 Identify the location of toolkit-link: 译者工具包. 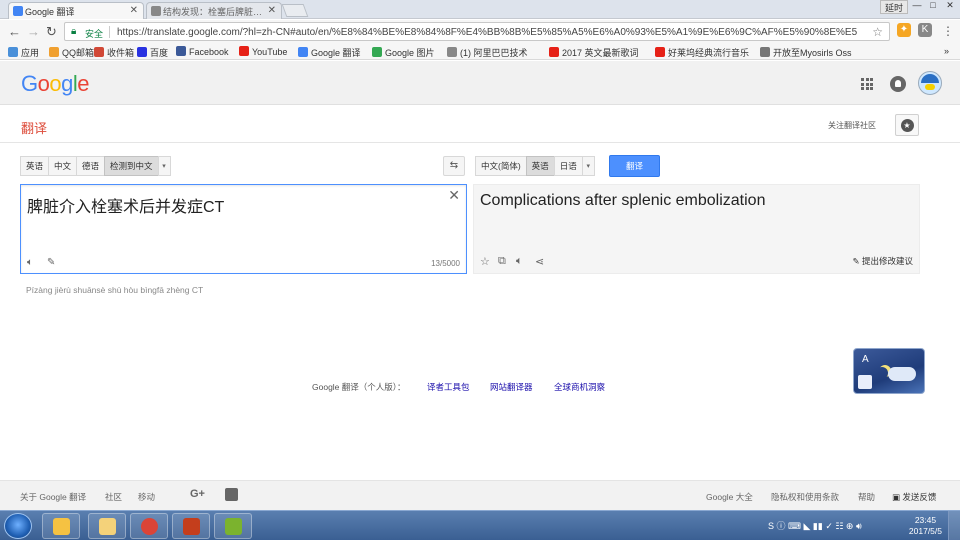
(448, 387).